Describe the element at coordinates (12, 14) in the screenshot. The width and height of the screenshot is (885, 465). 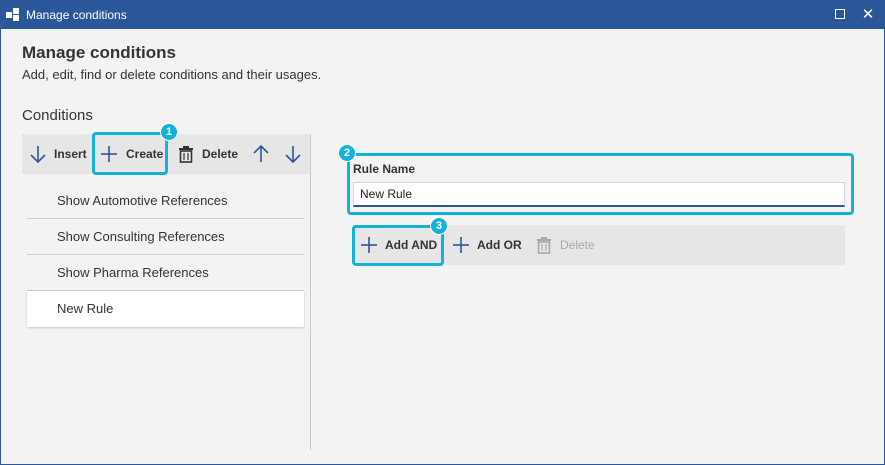
I see `app-icon` at that location.